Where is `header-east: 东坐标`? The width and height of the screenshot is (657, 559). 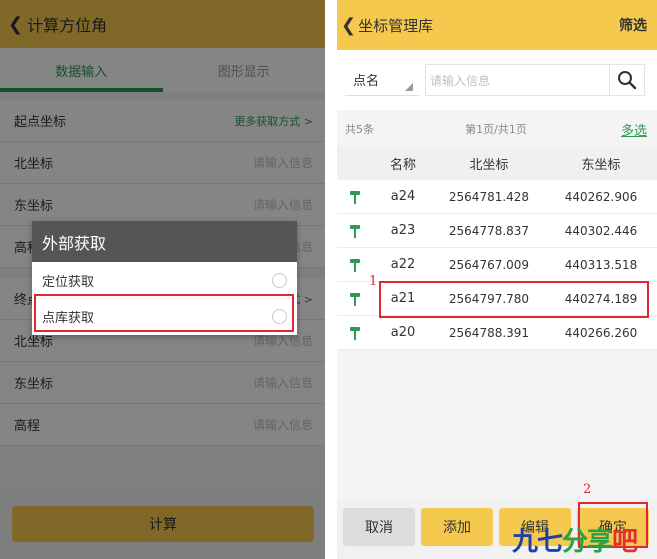
header-east: 东坐标 is located at coordinates (601, 165).